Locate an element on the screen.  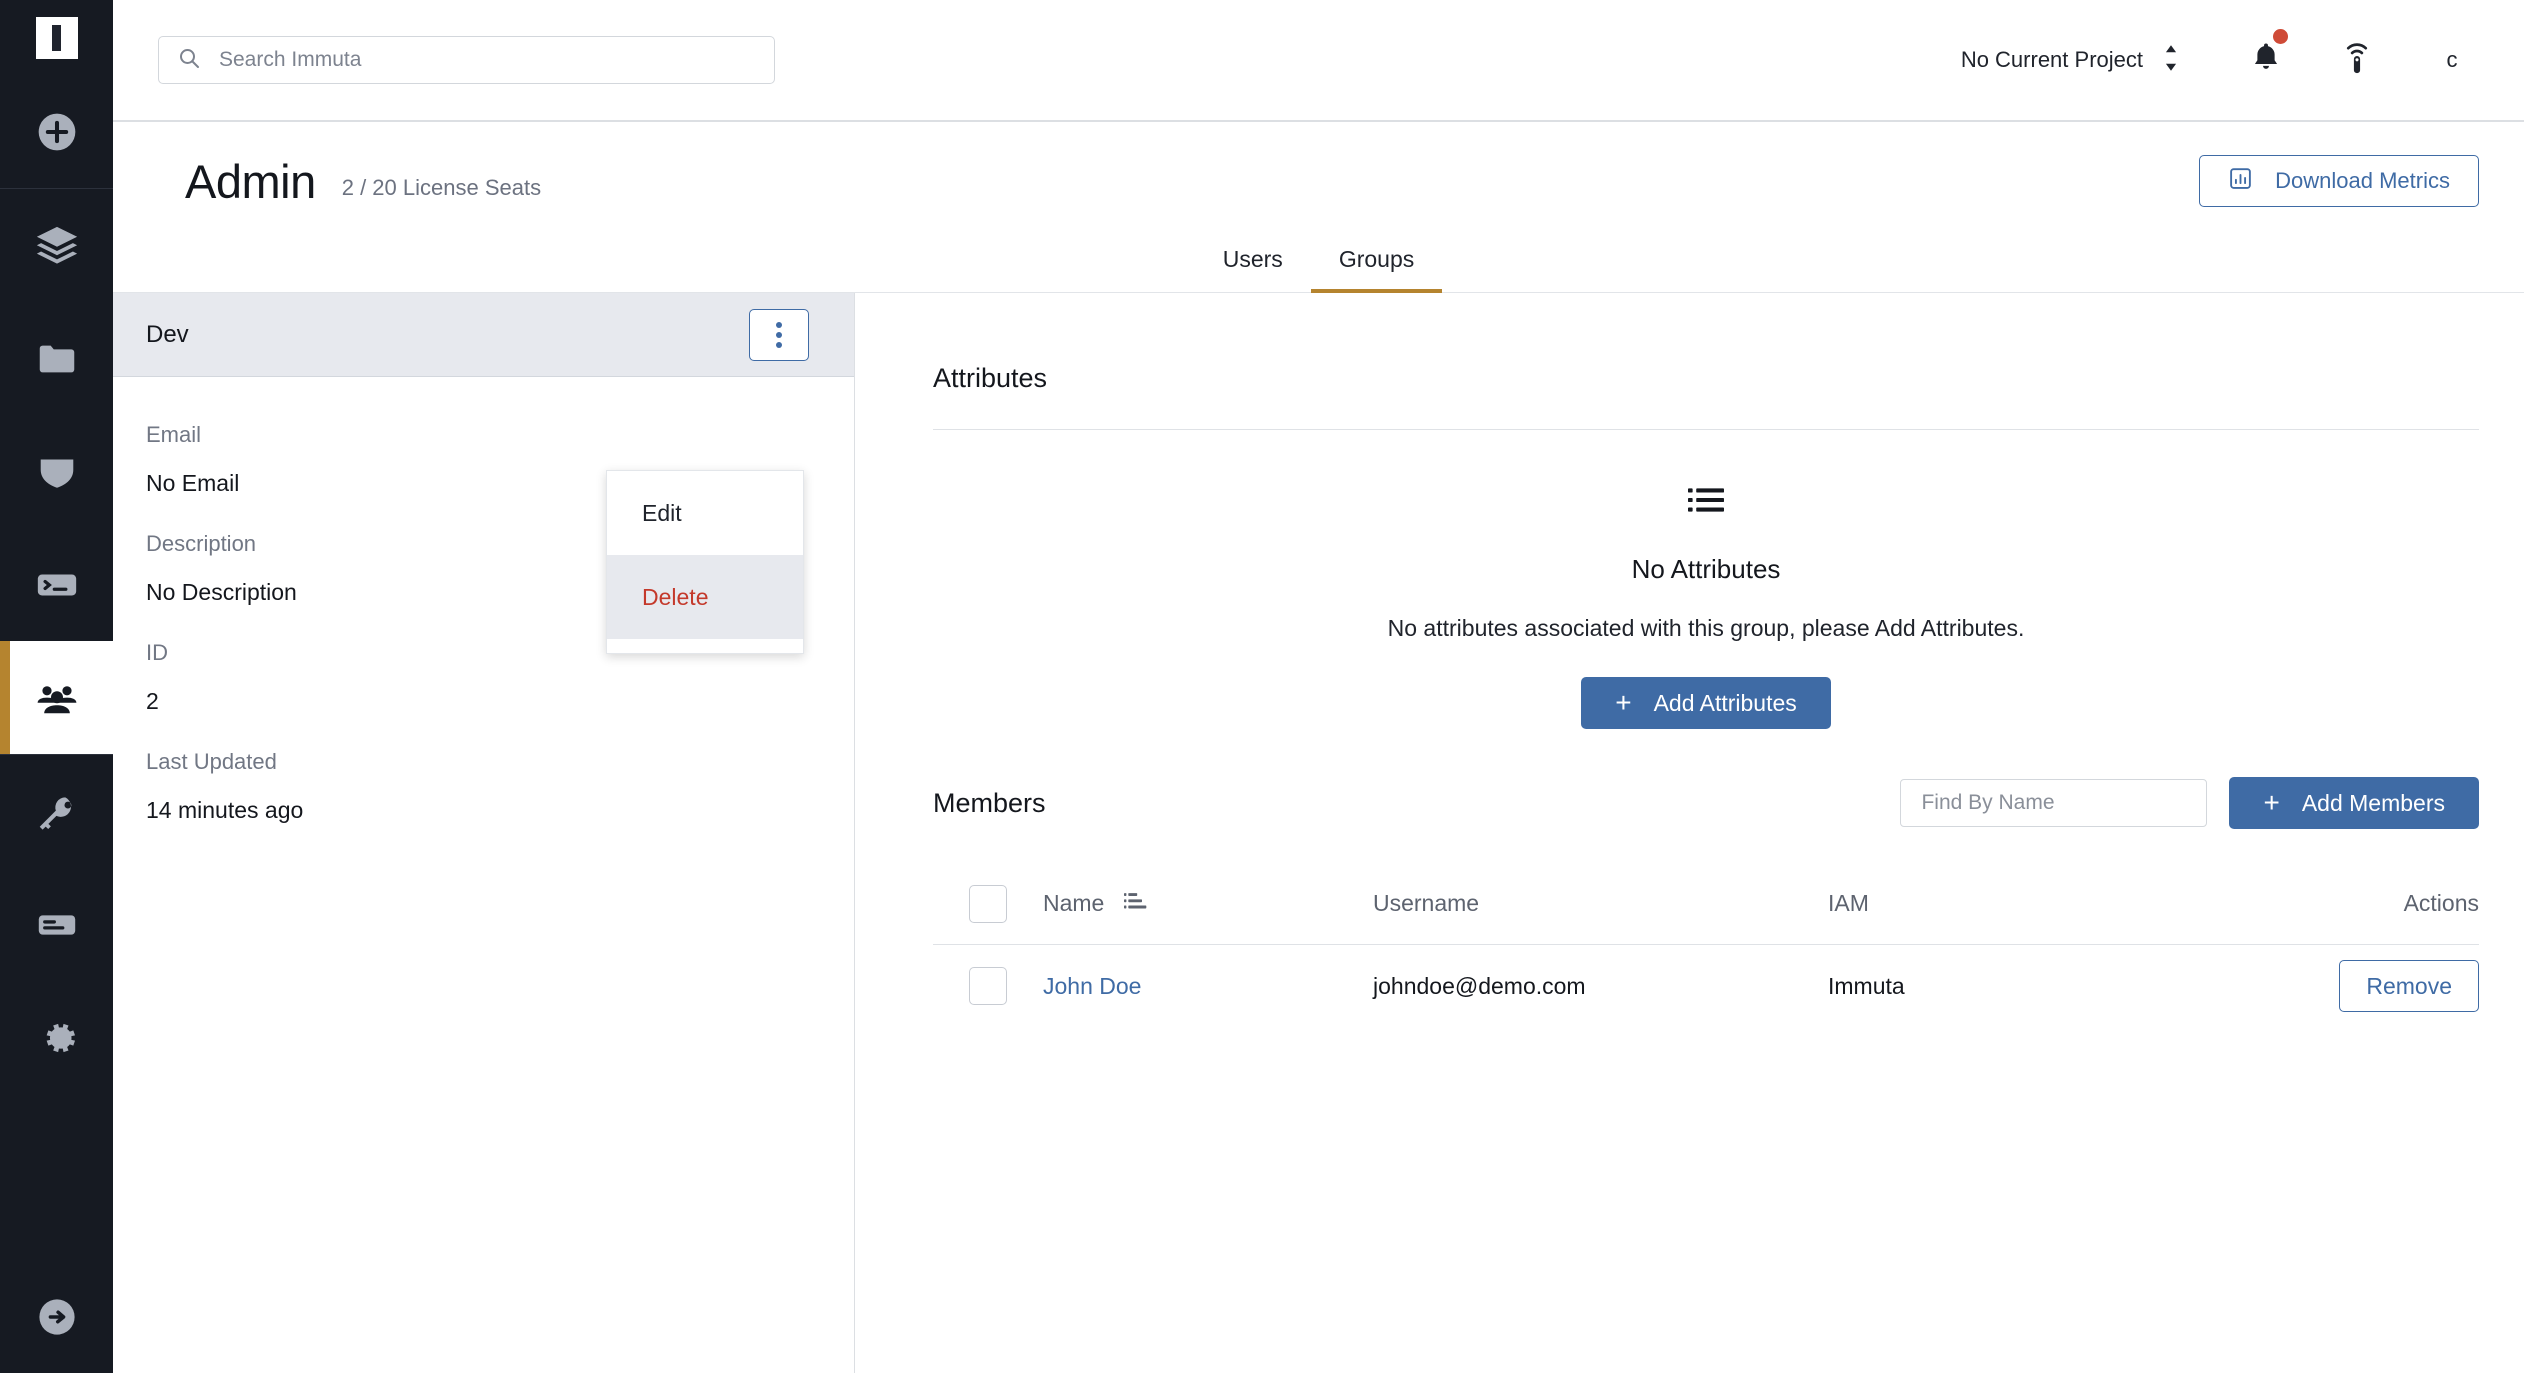
broadcast-button is located at coordinates (2357, 60).